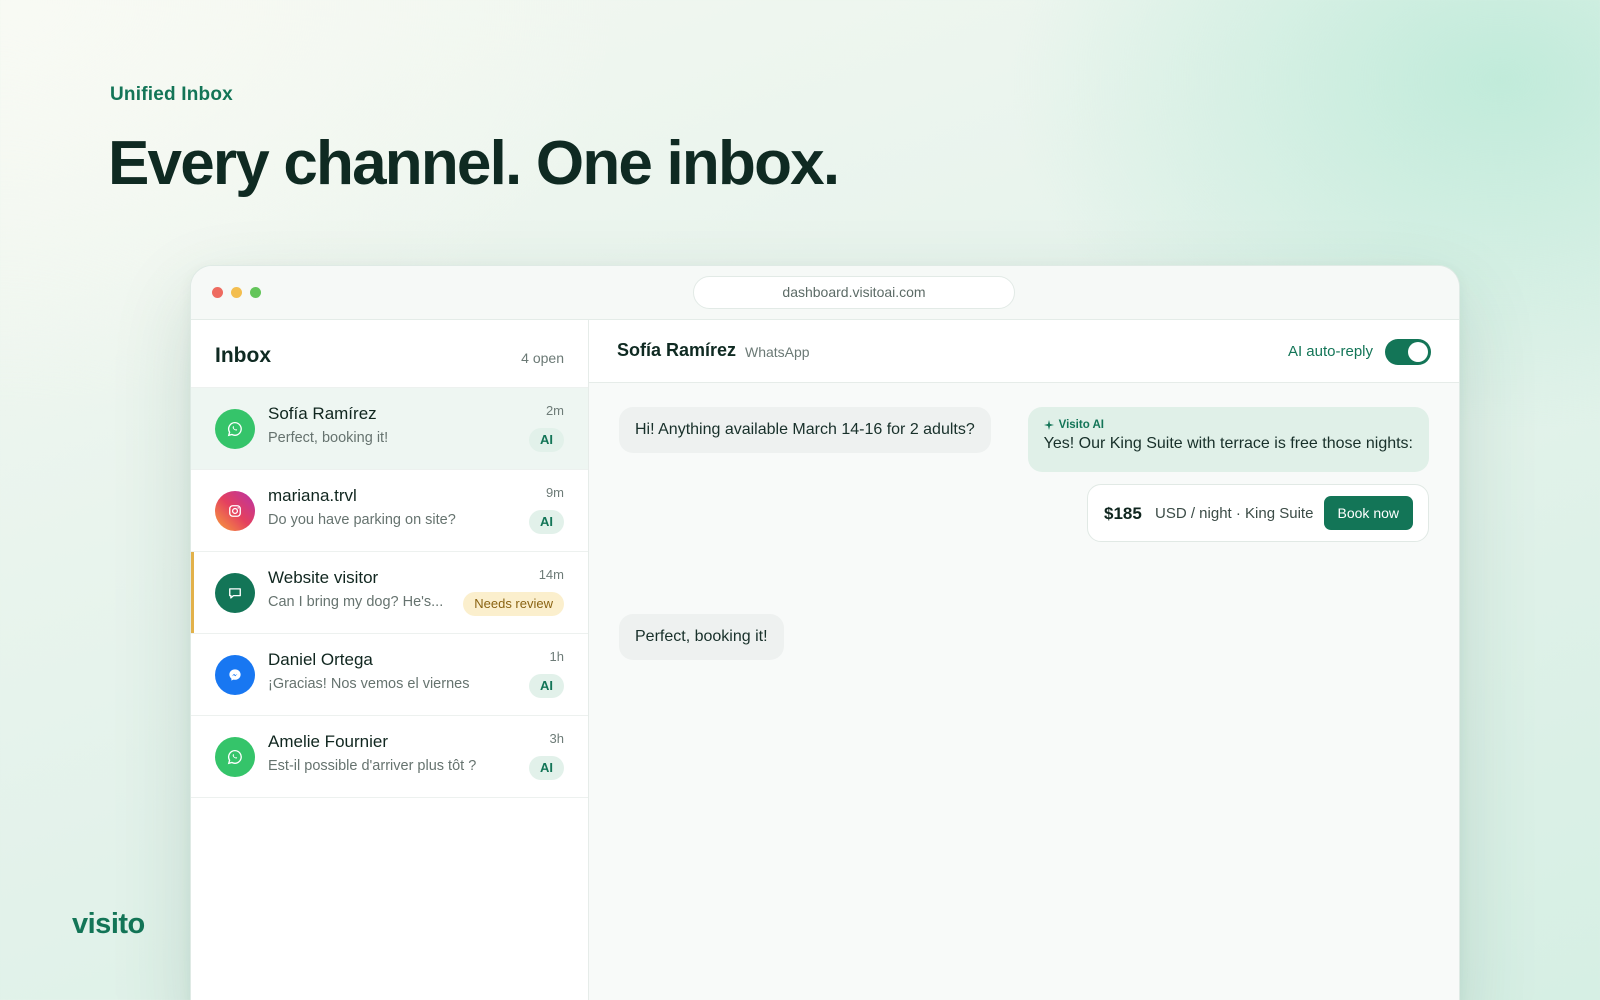  I want to click on chat-header: Sofía Ramírez WhatsApp AI auto-reply, so click(1024, 351).